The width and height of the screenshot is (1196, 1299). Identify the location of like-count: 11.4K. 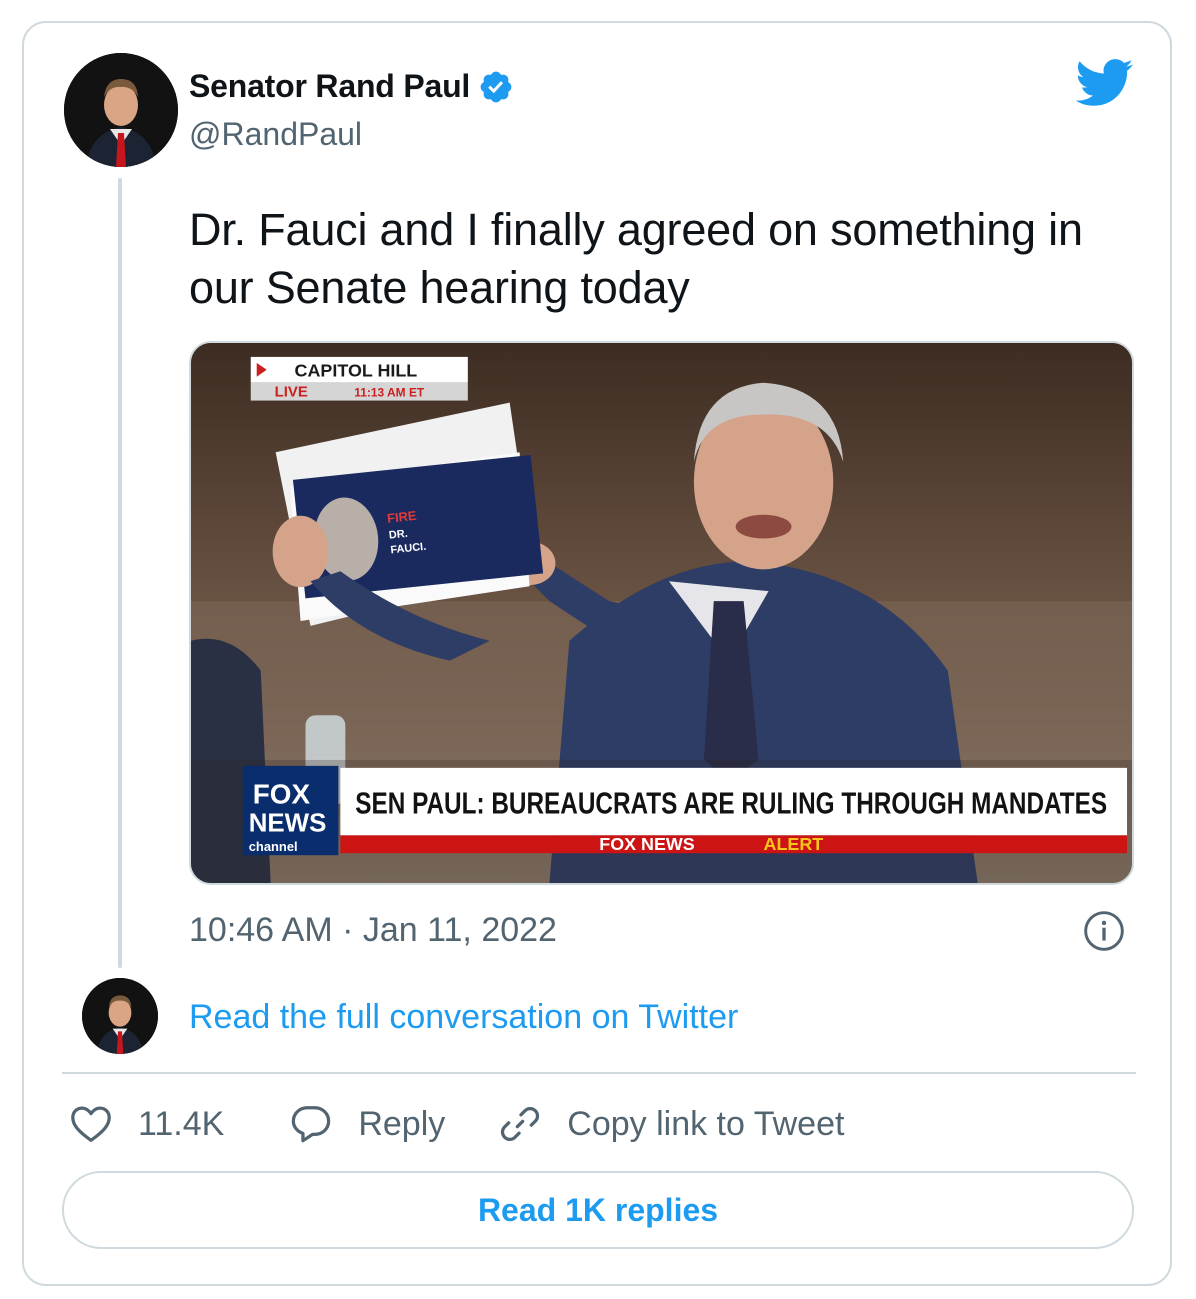
(181, 1123).